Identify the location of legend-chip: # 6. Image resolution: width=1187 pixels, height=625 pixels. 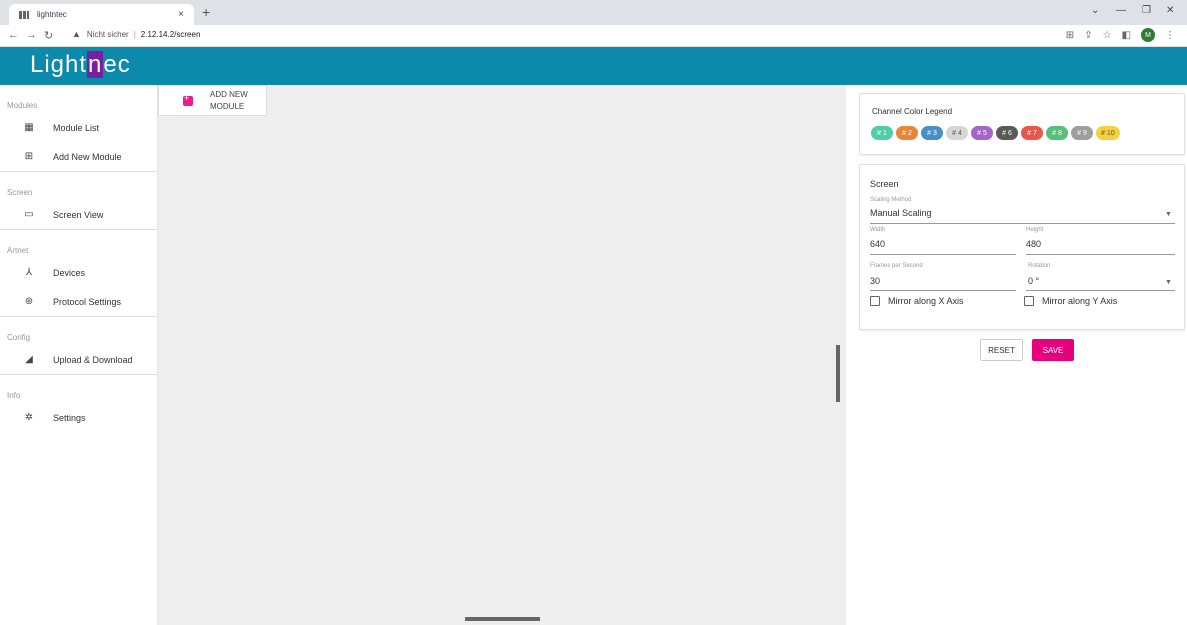
(1007, 133).